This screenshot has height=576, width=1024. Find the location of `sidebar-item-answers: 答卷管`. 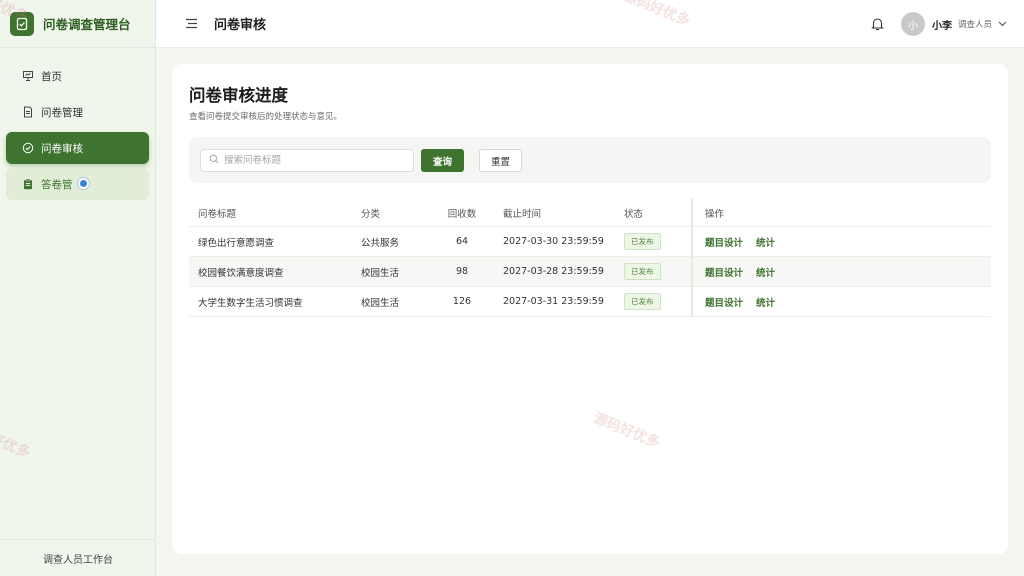

sidebar-item-answers: 答卷管 is located at coordinates (77, 184).